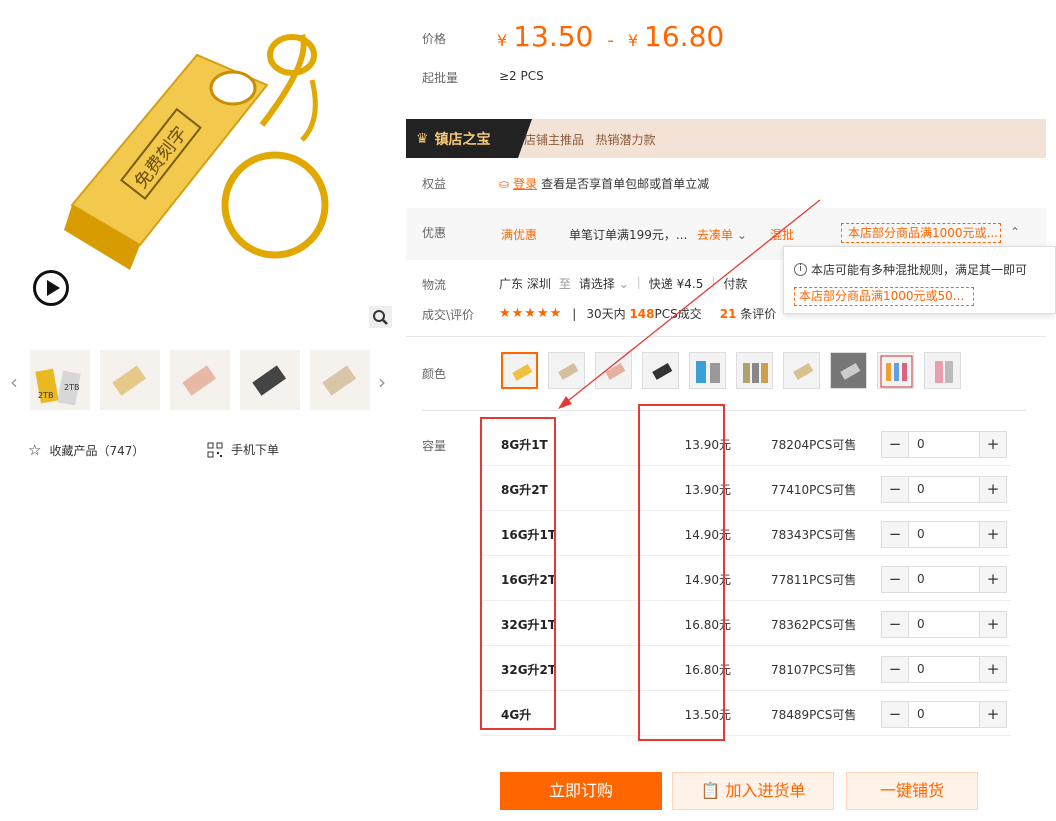 This screenshot has width=1056, height=821. Describe the element at coordinates (521, 76) in the screenshot. I see `min-batch-value: ≥2 PCS` at that location.